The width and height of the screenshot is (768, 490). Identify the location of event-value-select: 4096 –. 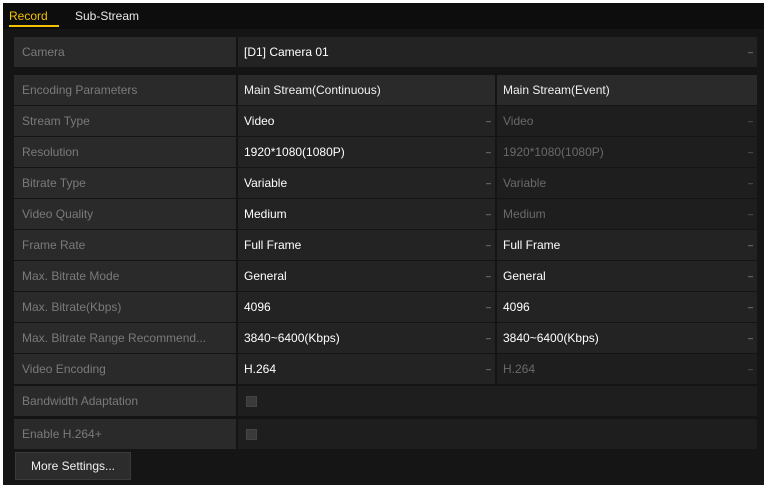
(627, 307).